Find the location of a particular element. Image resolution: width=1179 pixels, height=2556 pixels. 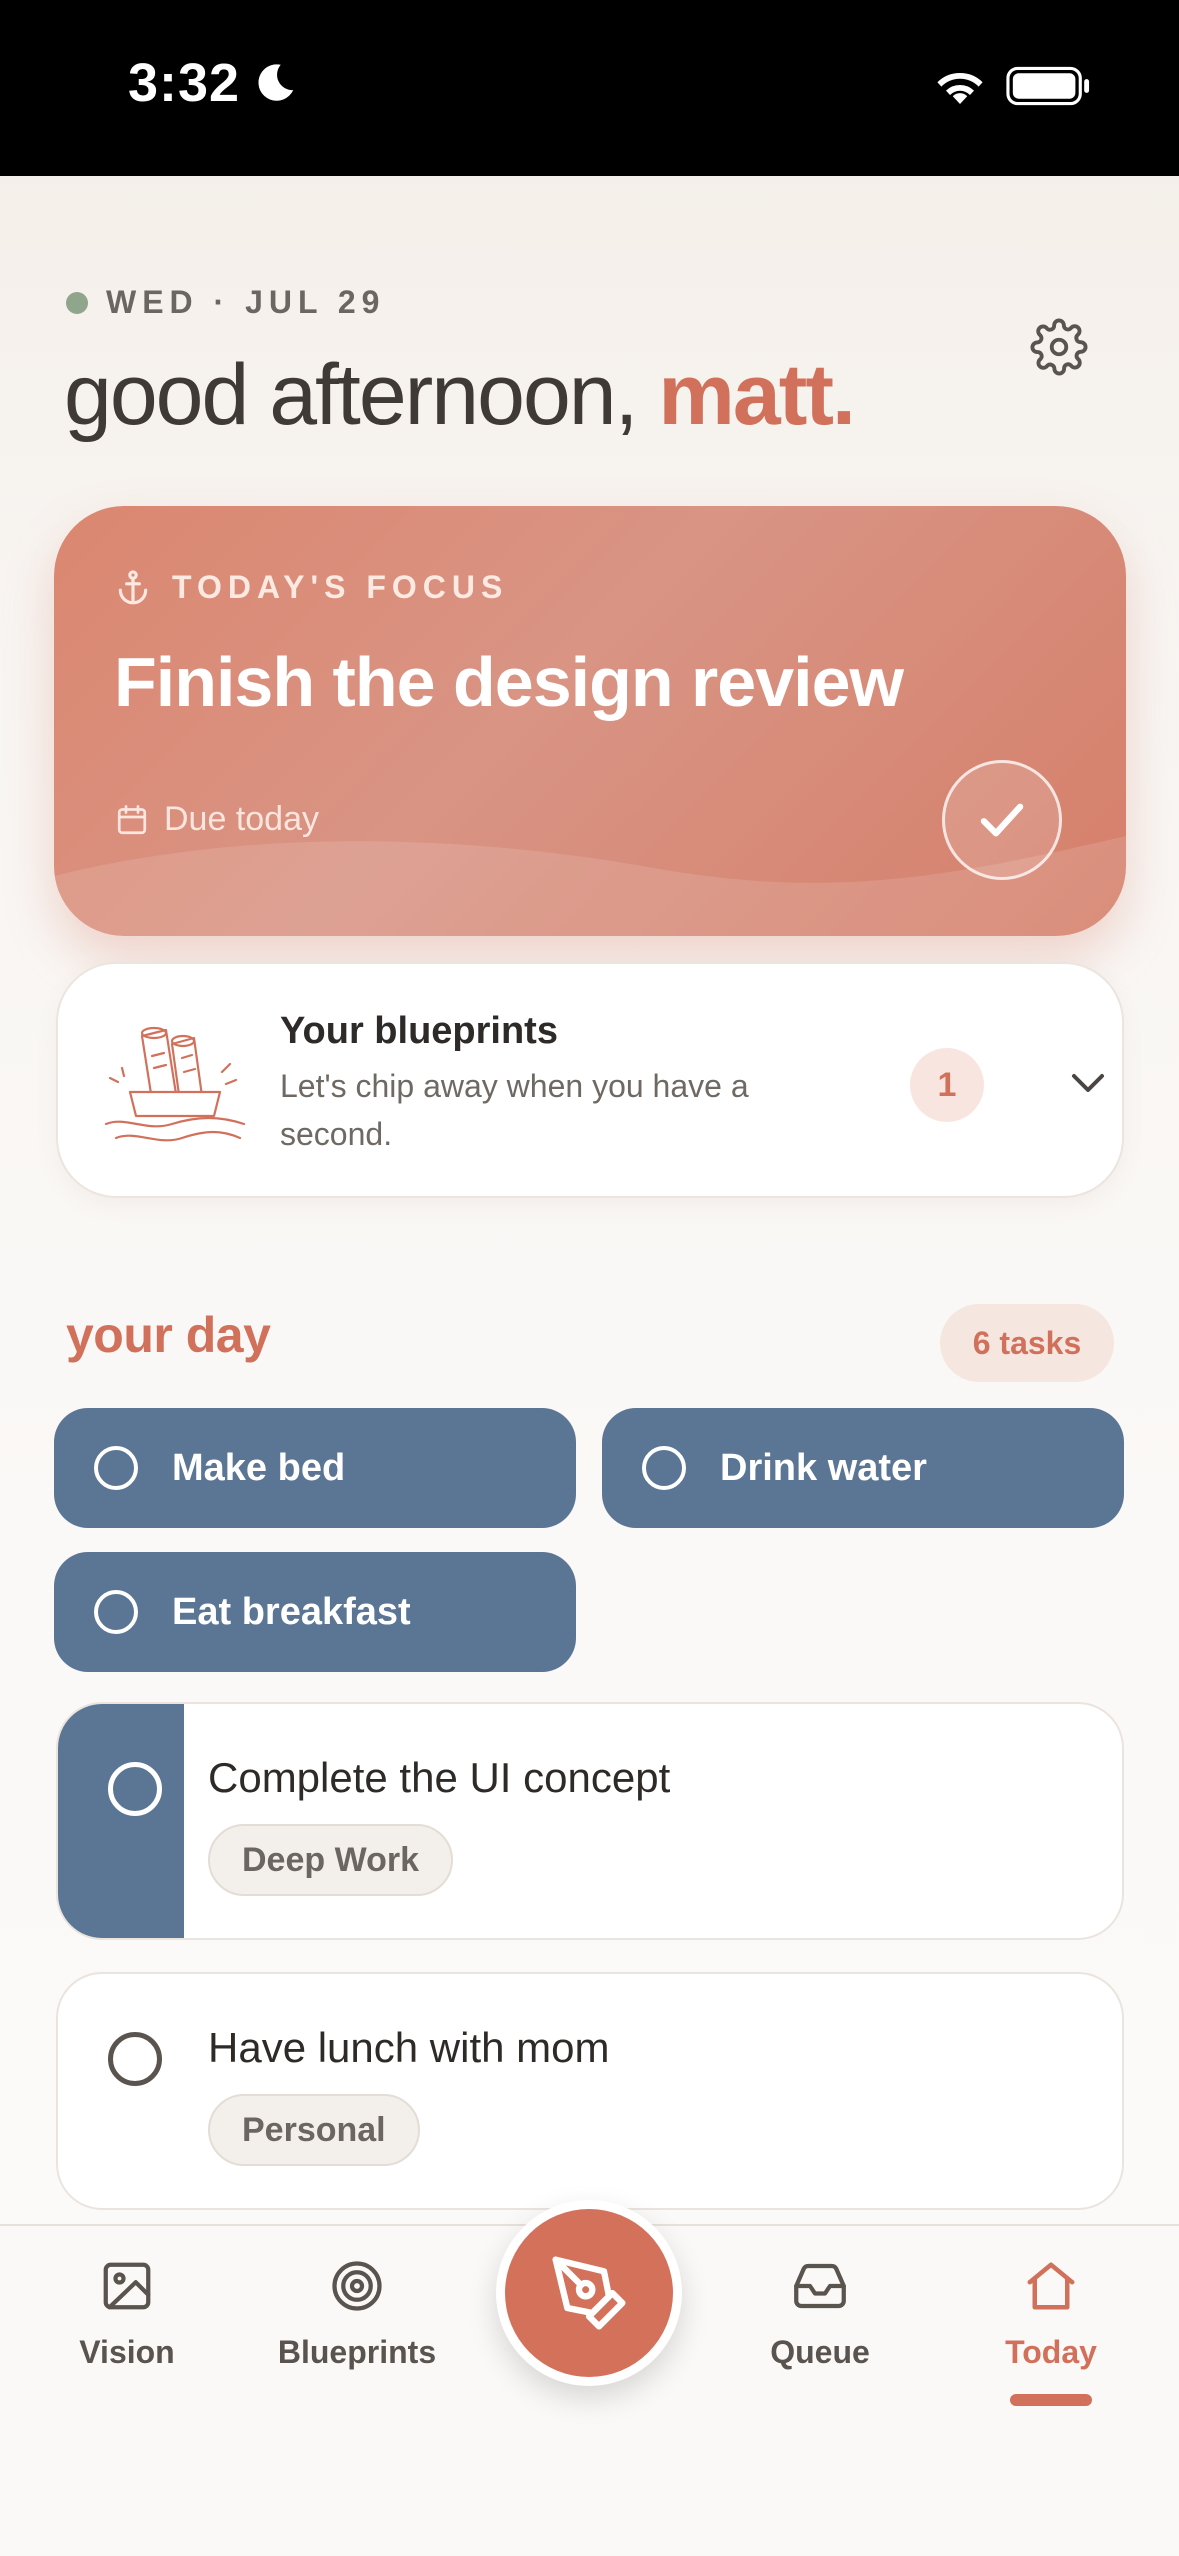

moon-icon is located at coordinates (276, 82).